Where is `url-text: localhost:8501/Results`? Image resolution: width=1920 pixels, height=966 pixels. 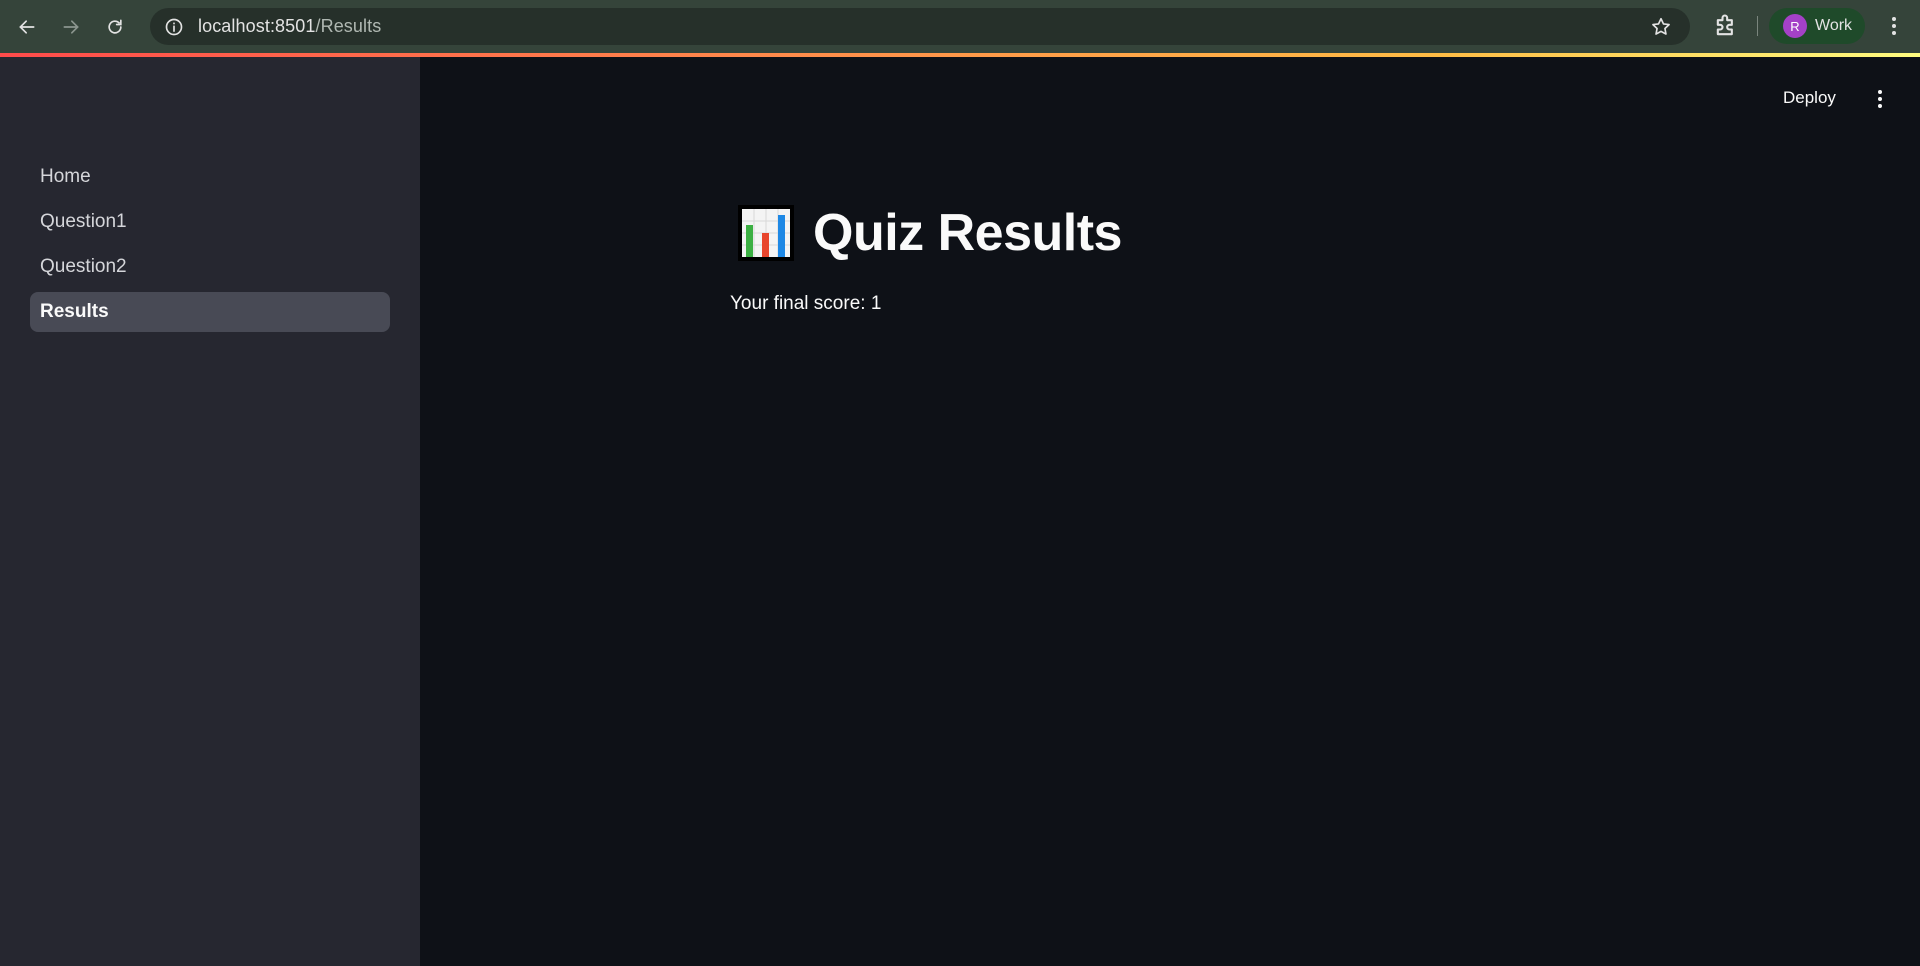
url-text: localhost:8501/Results is located at coordinates (289, 26).